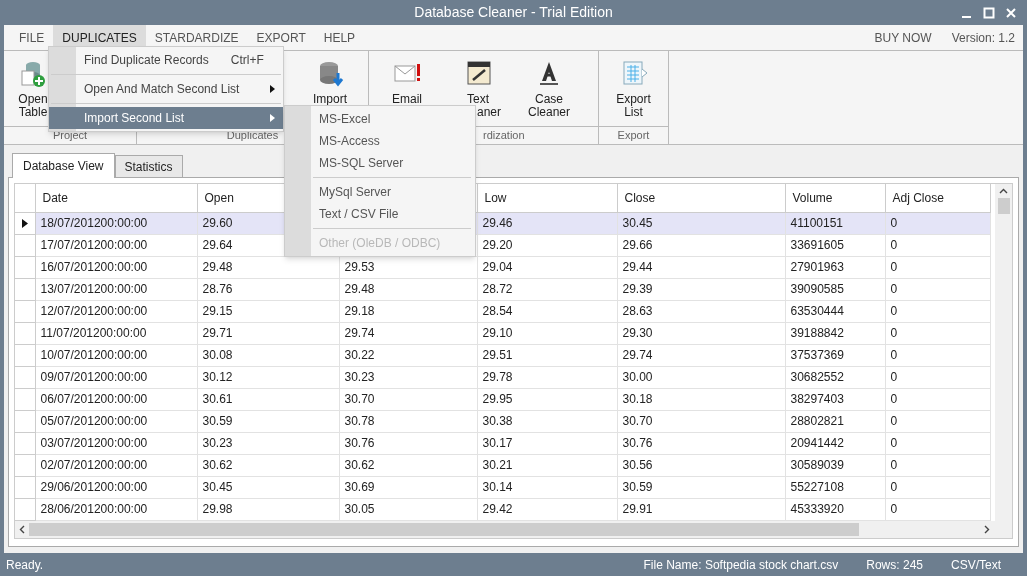  I want to click on table-cell: 30.08, so click(268, 355).